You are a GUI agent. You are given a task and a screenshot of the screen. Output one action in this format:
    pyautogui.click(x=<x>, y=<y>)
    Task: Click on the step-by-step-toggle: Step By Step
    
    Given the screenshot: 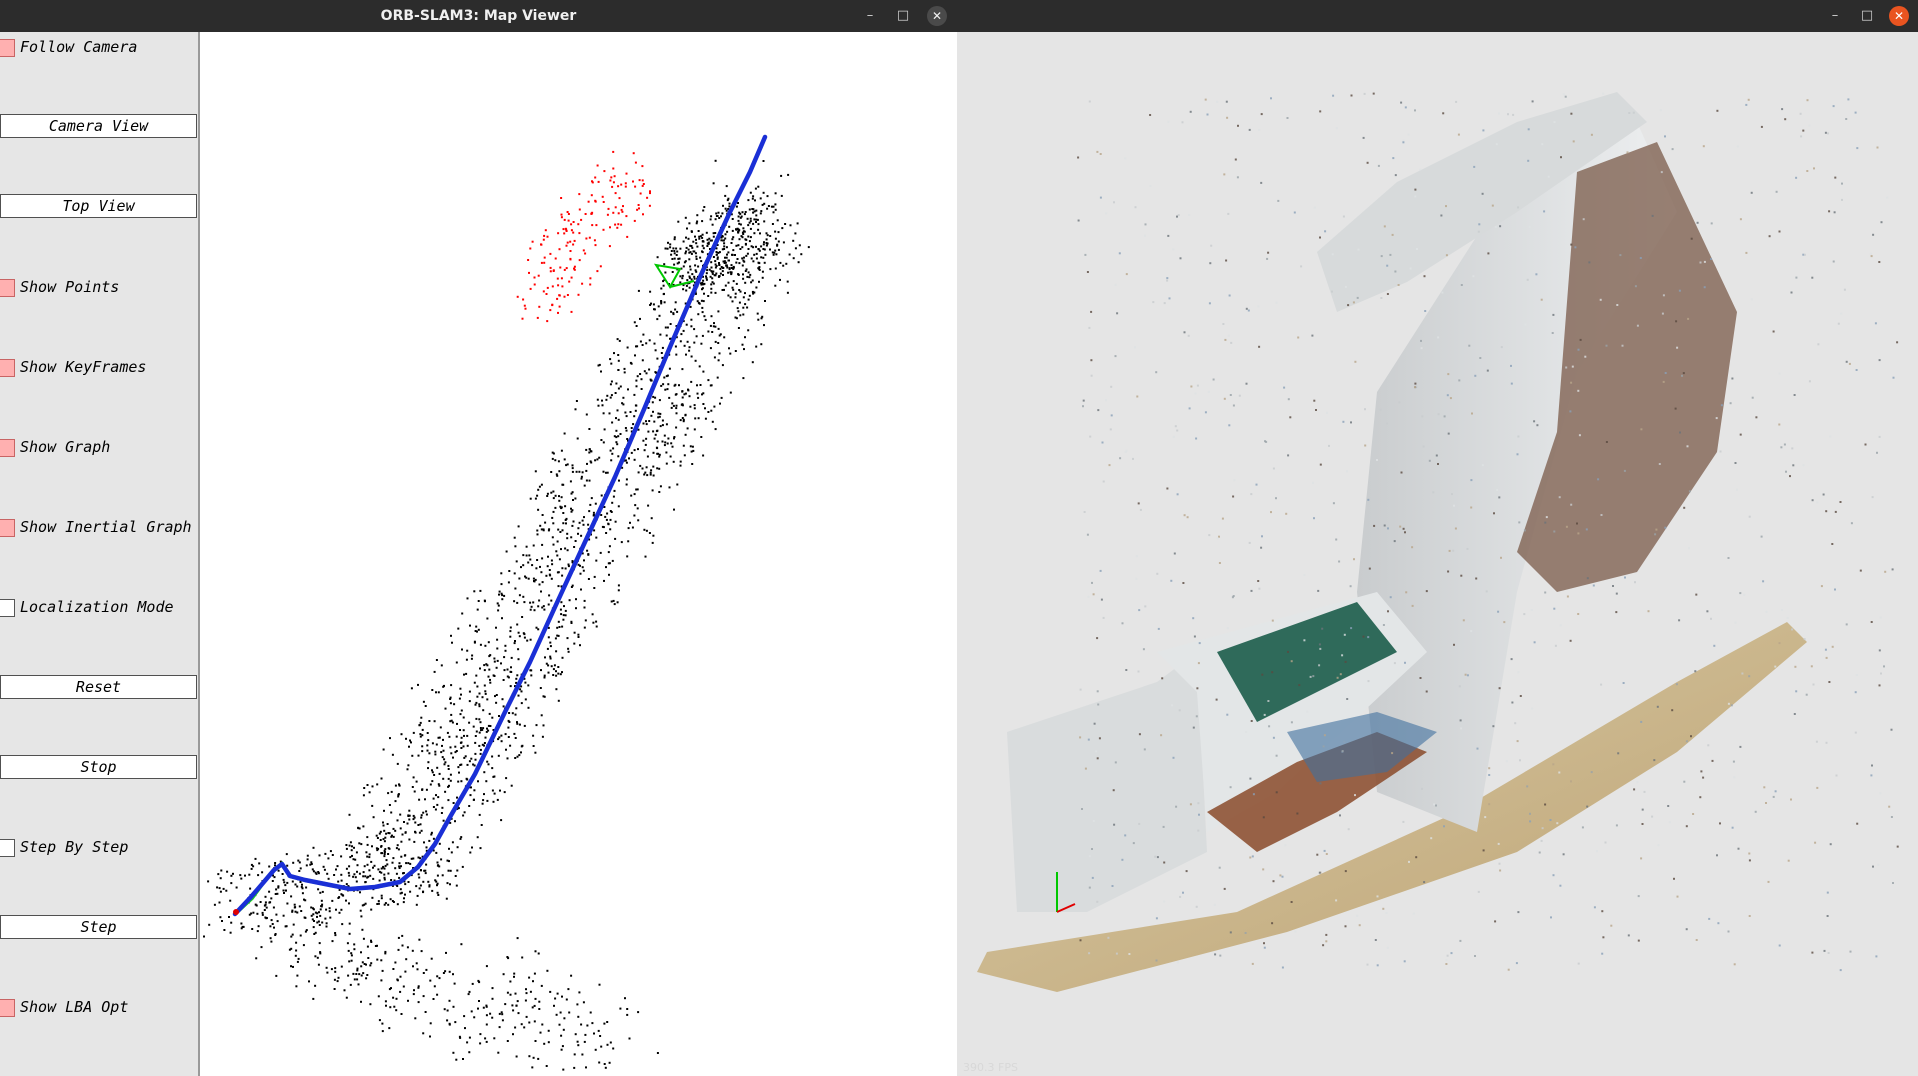 What is the action you would take?
    pyautogui.click(x=99, y=847)
    